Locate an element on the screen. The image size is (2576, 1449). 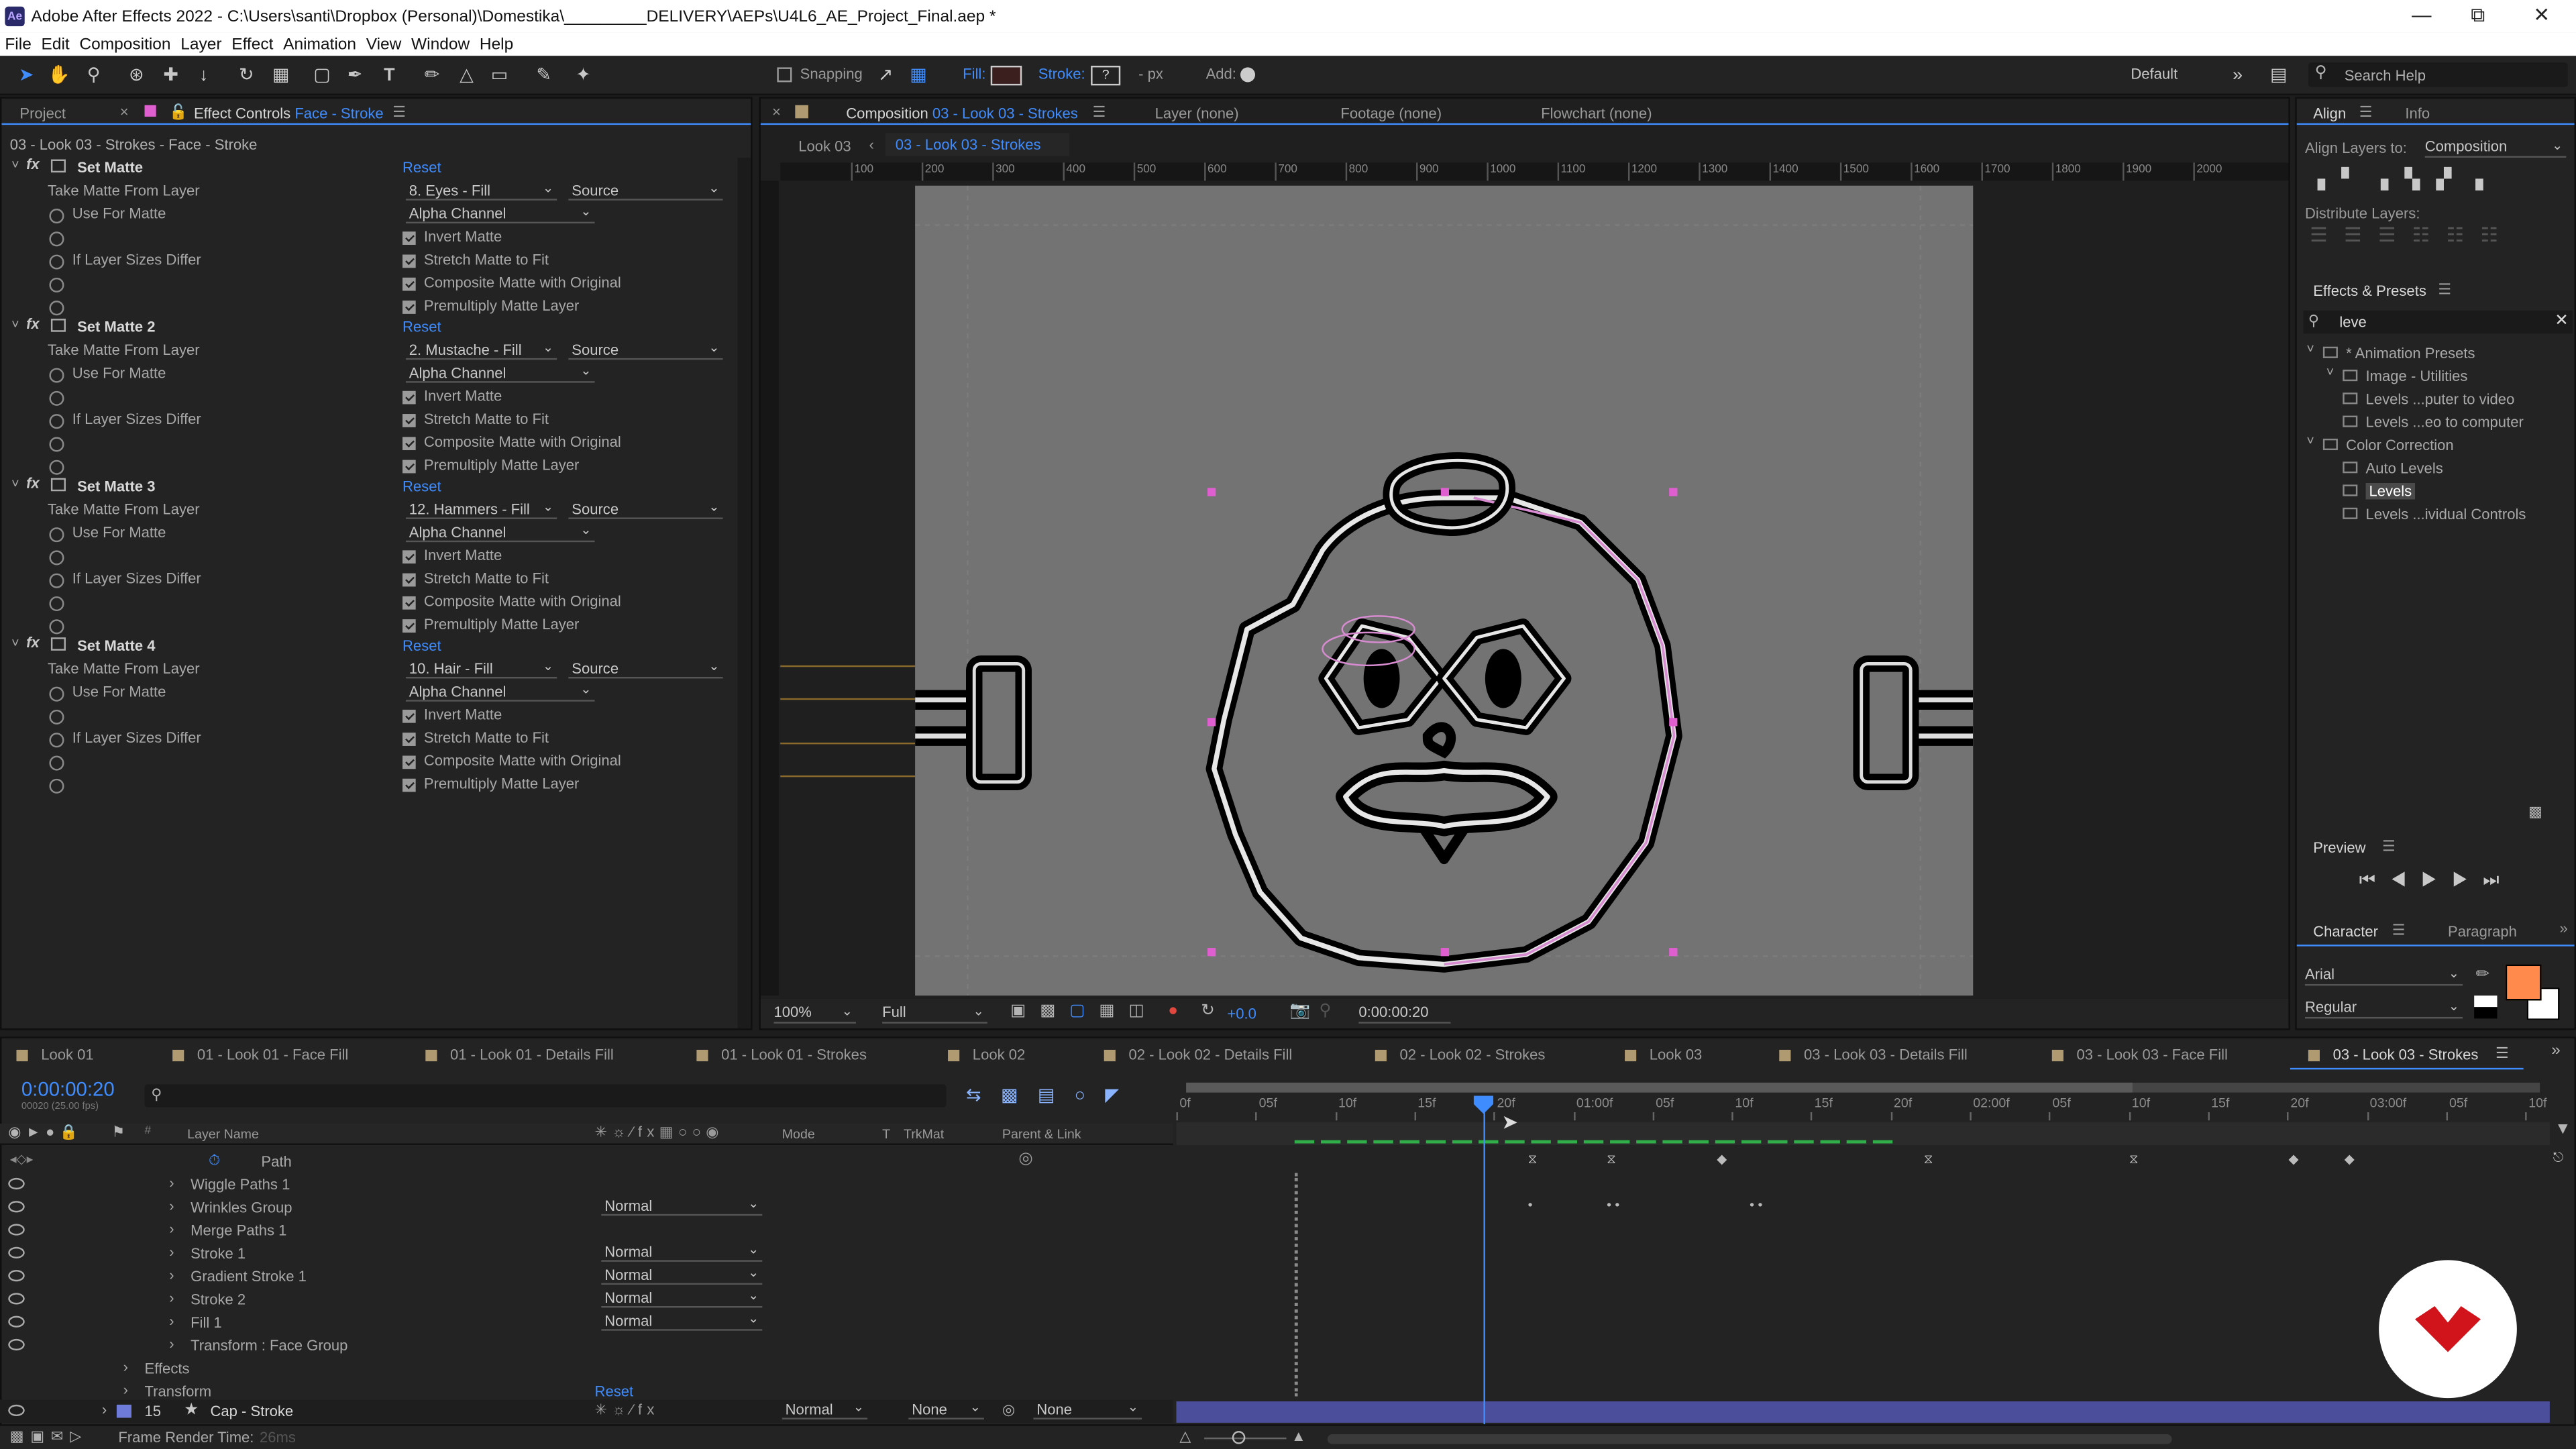
lock-icon: 🔓 is located at coordinates (178, 112).